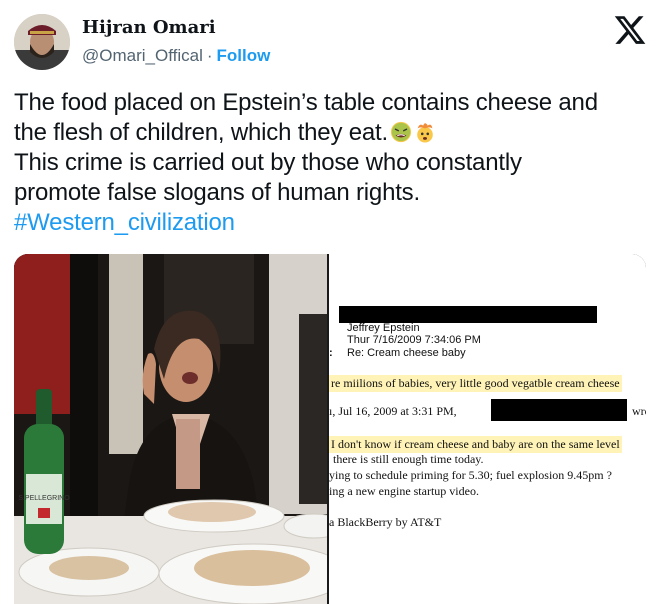 The width and height of the screenshot is (661, 604). What do you see at coordinates (142, 55) in the screenshot?
I see `user-handle: @Omari_Offical` at bounding box center [142, 55].